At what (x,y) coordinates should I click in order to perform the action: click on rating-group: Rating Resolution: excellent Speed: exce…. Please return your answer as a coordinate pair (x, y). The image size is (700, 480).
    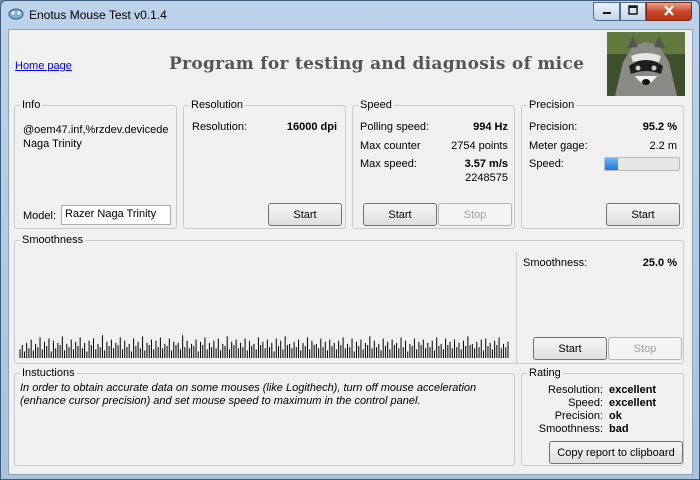
    Looking at the image, I should click on (602, 416).